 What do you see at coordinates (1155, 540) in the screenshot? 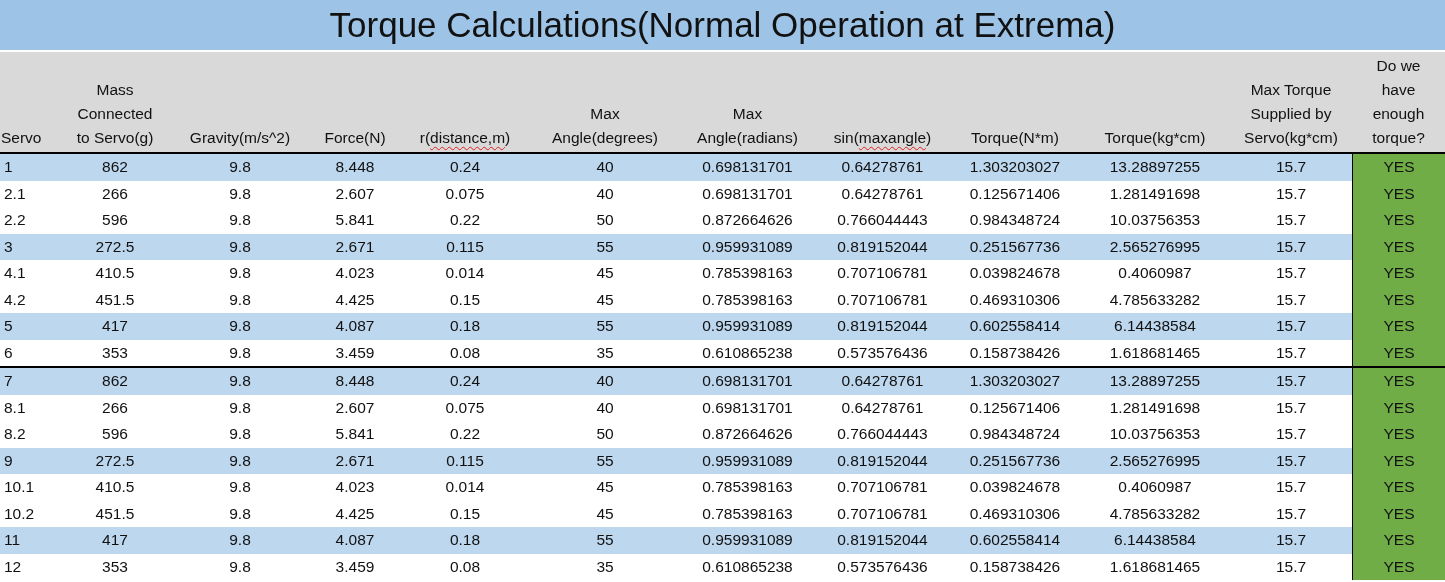
I see `table-cell-text: 6.14438584` at bounding box center [1155, 540].